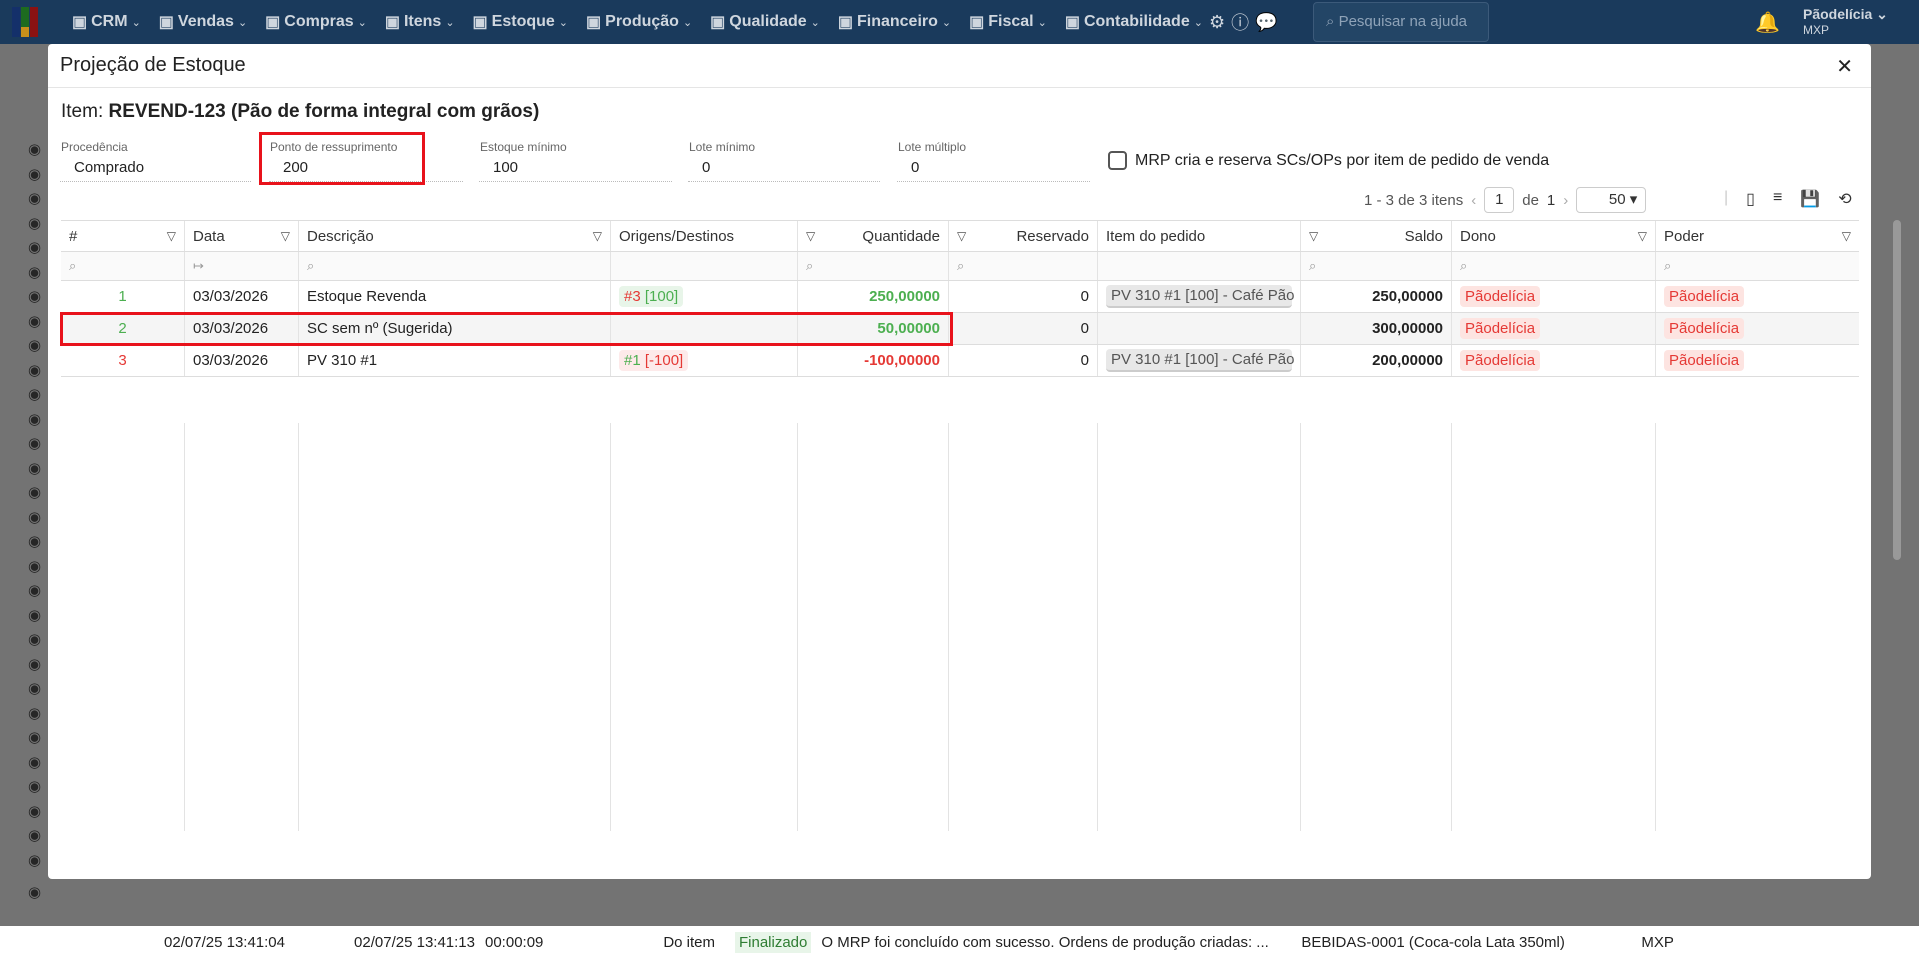 This screenshot has width=1919, height=960. What do you see at coordinates (123, 236) in the screenshot?
I see `column-header: # ▽` at bounding box center [123, 236].